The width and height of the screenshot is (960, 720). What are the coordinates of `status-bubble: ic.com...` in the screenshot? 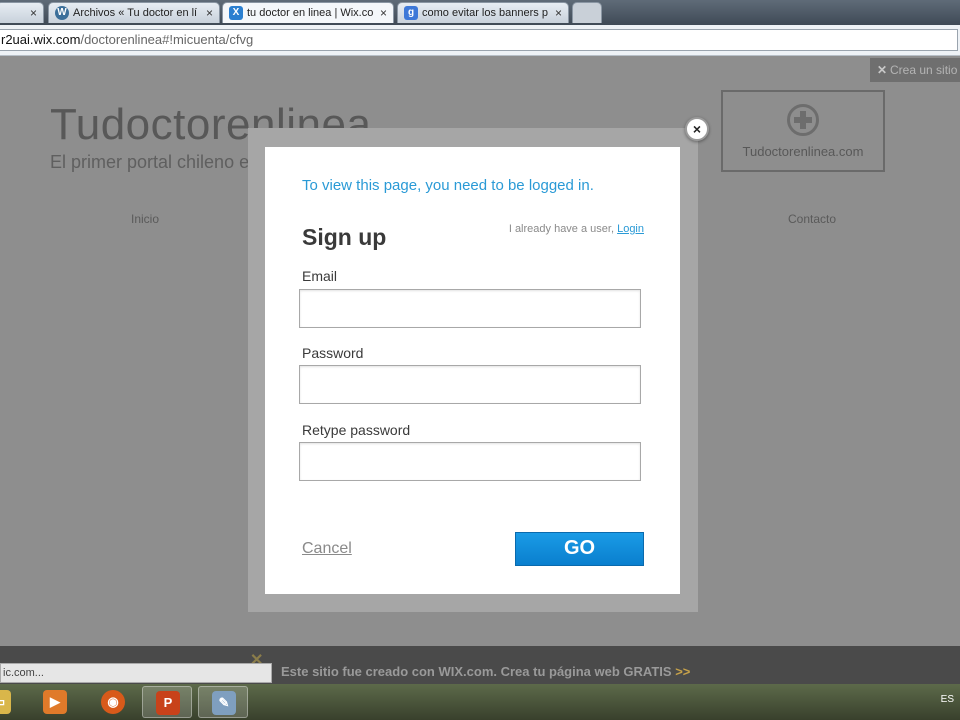 It's located at (136, 673).